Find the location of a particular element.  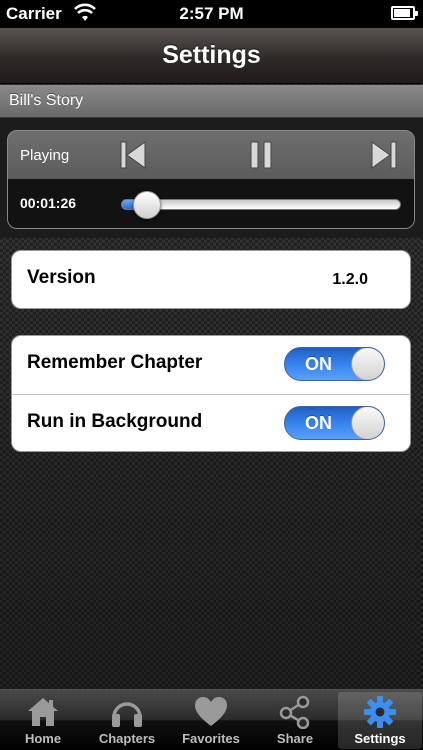

version-value: 1.2.0 is located at coordinates (350, 279).